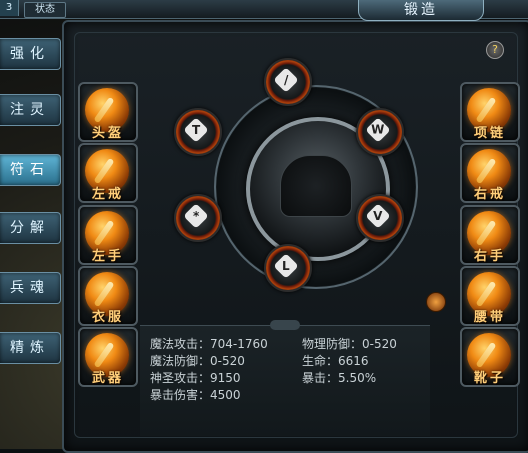 The height and width of the screenshot is (453, 528). I want to click on divider-ornament, so click(285, 325).